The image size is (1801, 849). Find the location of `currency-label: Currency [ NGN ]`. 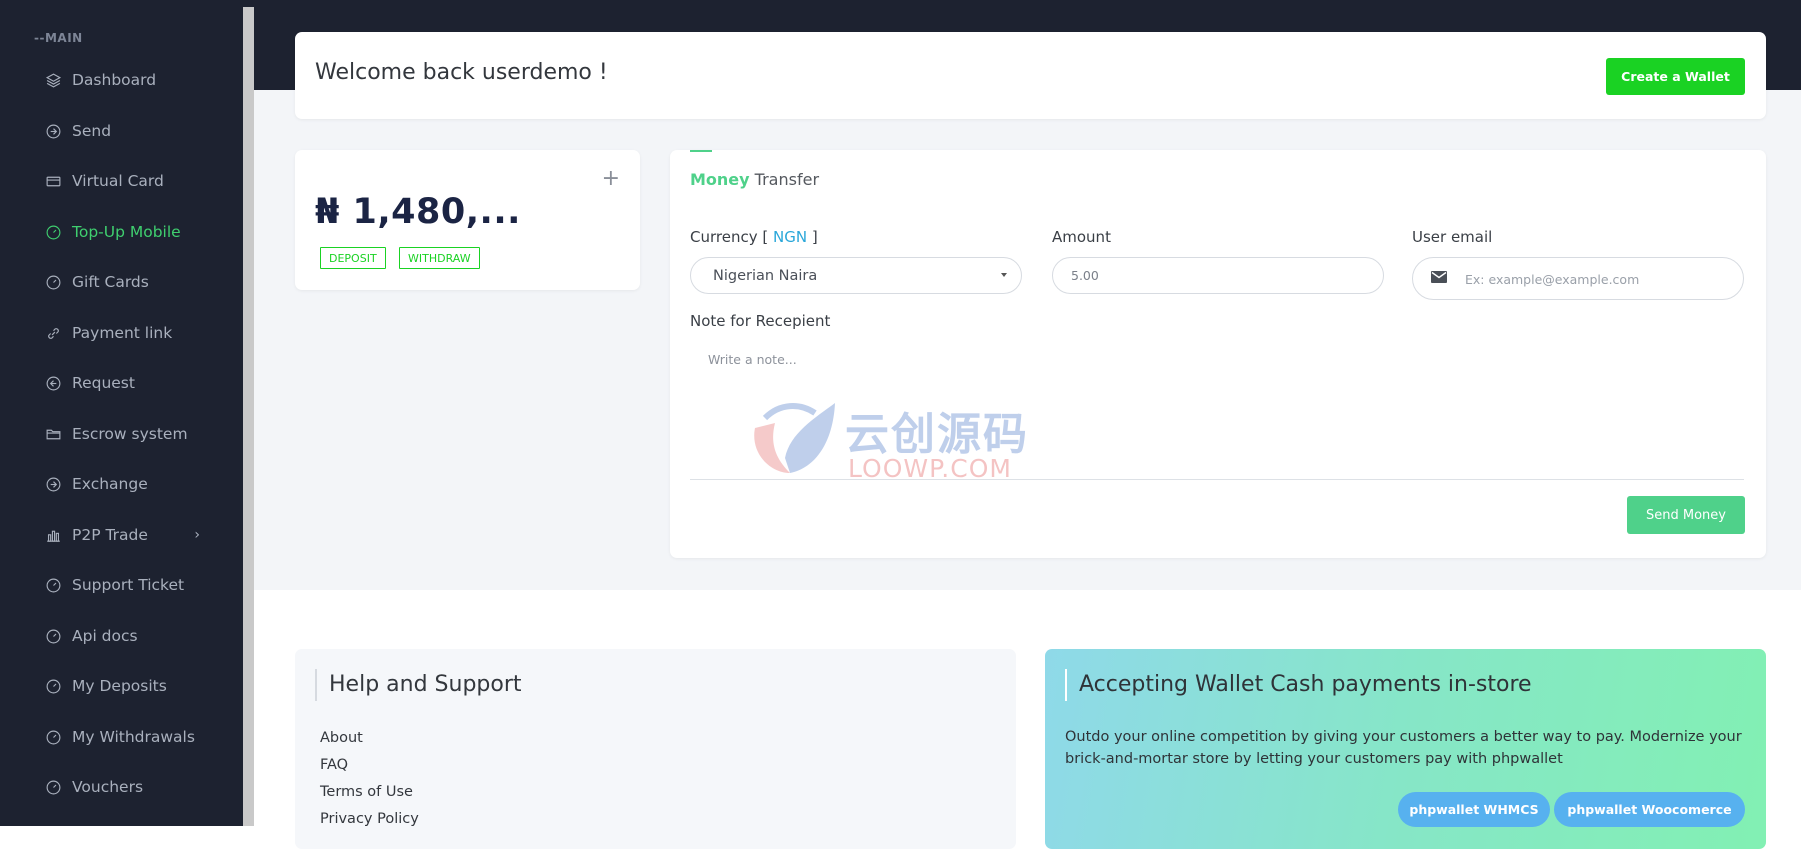

currency-label: Currency [ NGN ] is located at coordinates (754, 237).